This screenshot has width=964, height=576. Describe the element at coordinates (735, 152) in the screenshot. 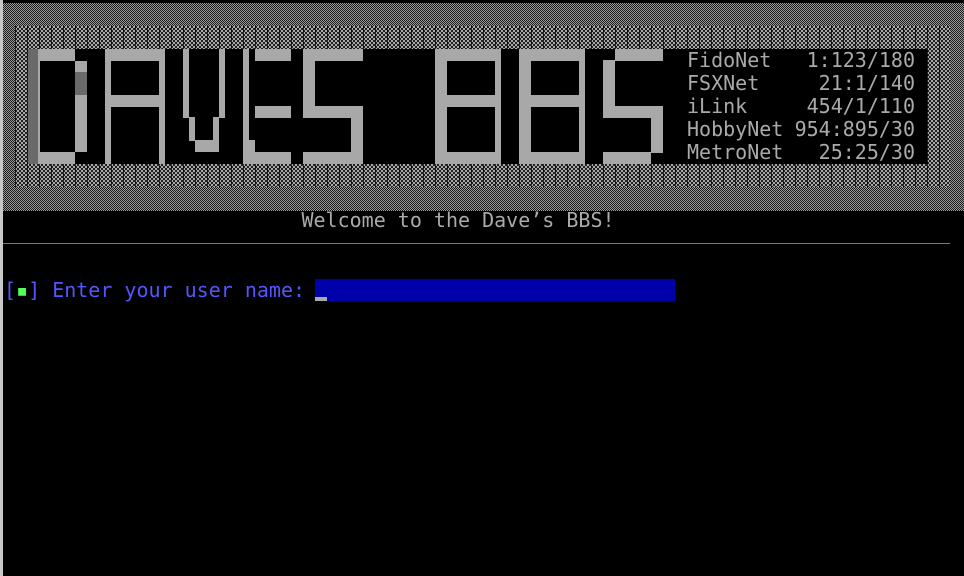

I see `network-name: MetroNet` at that location.